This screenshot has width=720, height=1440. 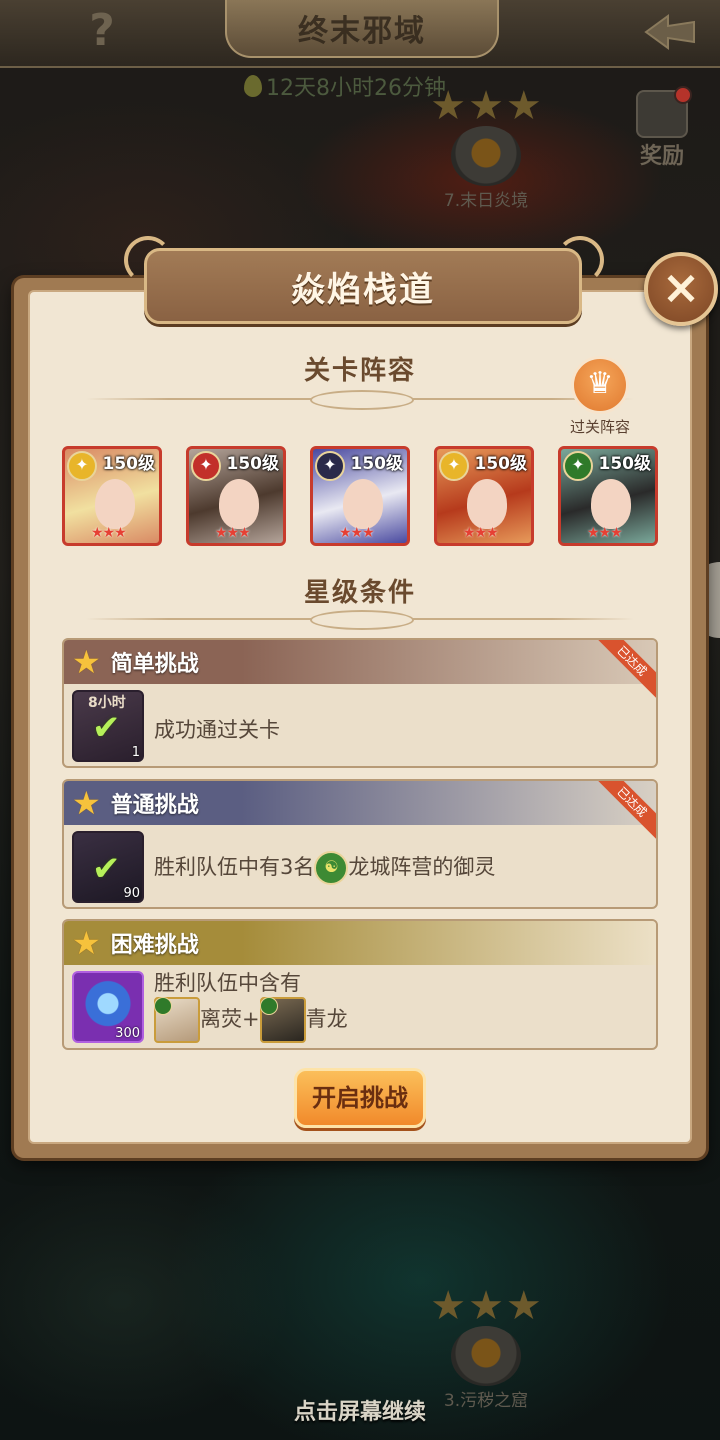 I want to click on hero-portrait-liying, so click(x=177, y=1020).